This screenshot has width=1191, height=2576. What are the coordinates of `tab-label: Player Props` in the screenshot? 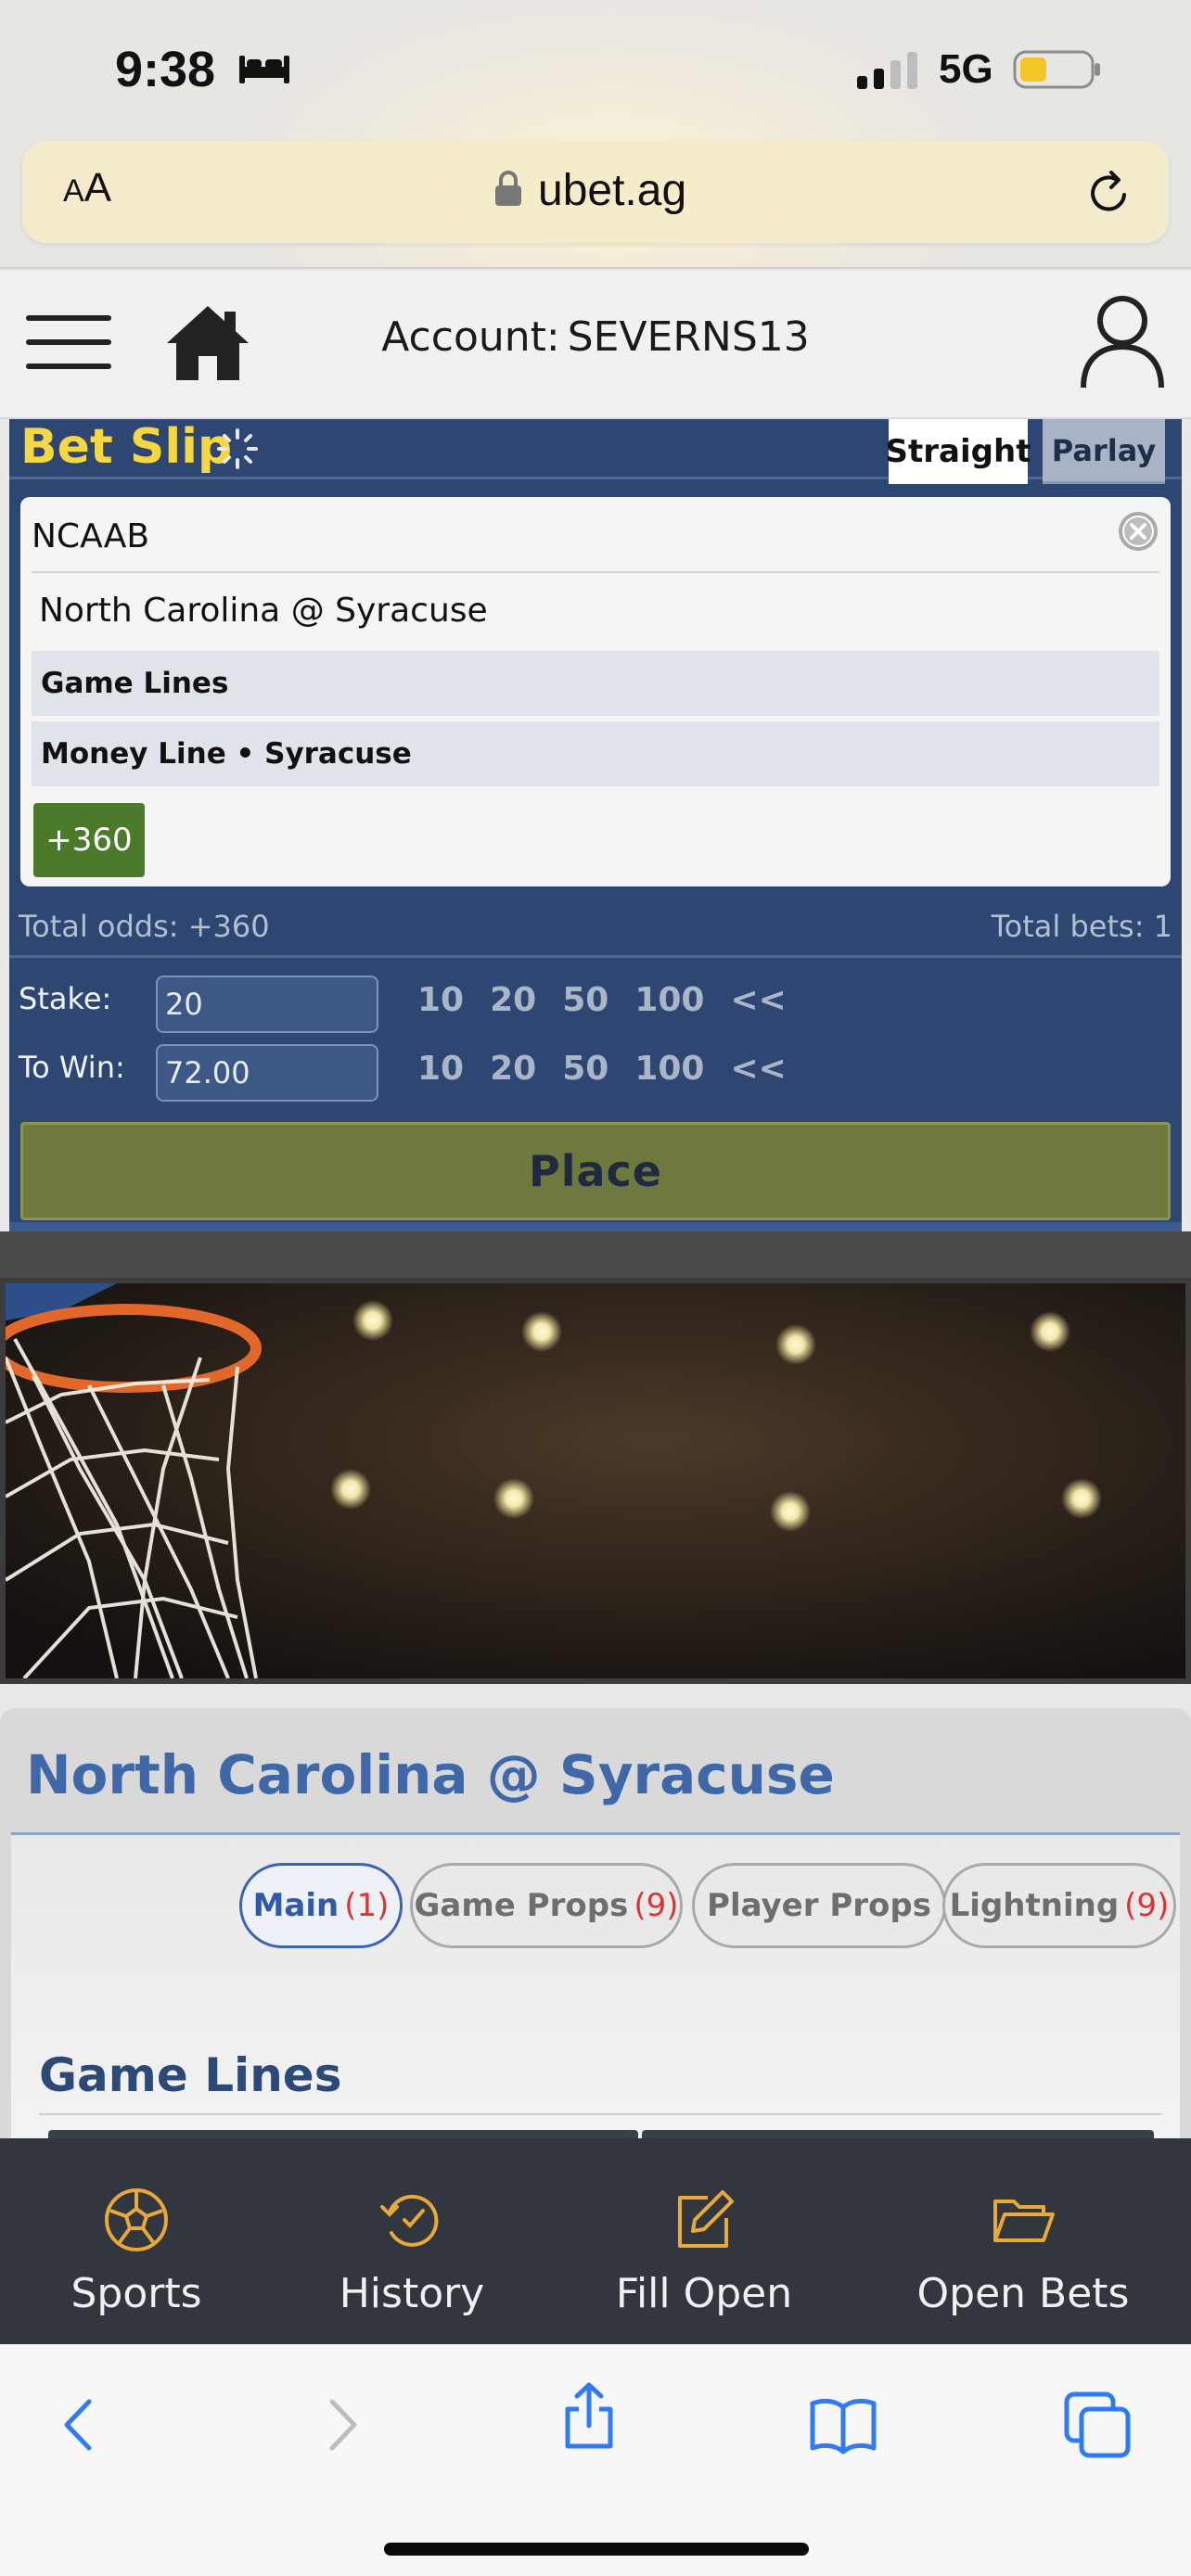 It's located at (819, 1905).